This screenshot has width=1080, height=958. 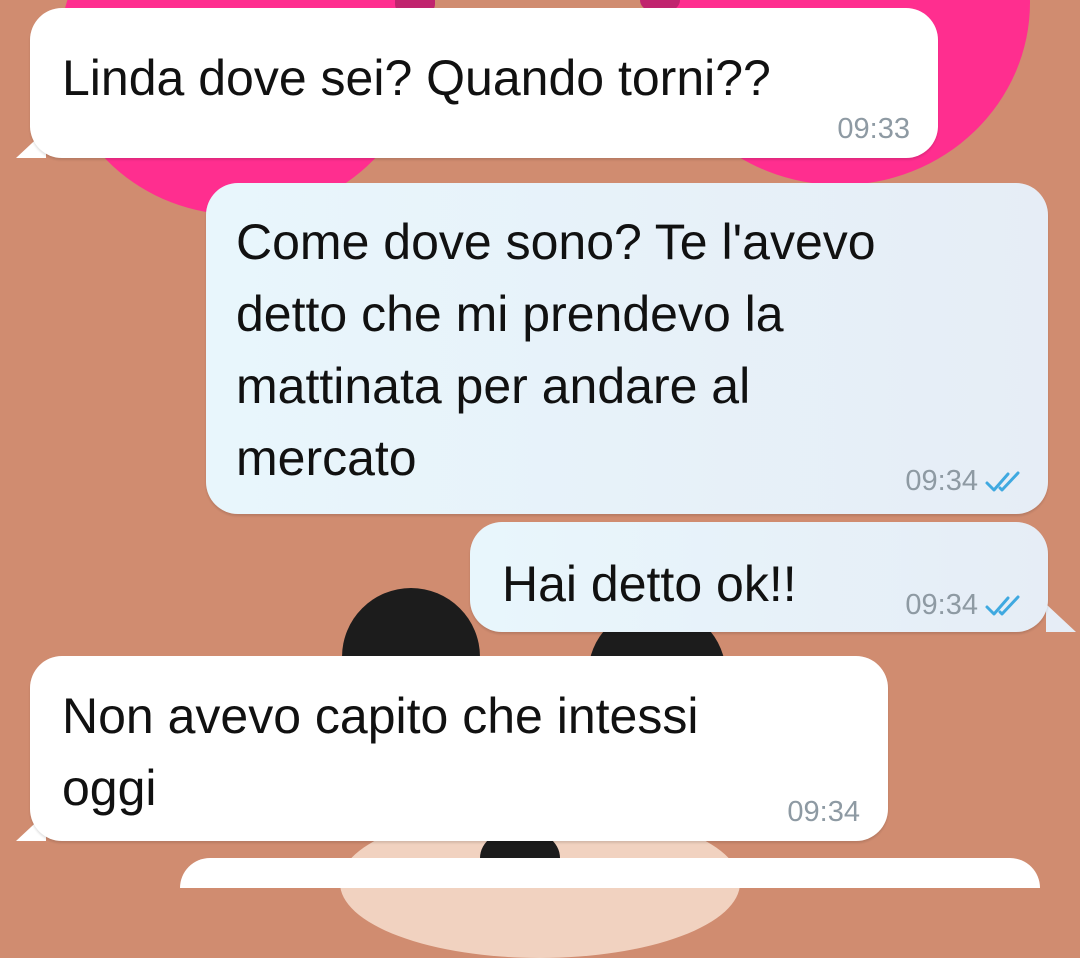 What do you see at coordinates (649, 584) in the screenshot?
I see `message-text: Hai detto ok!!` at bounding box center [649, 584].